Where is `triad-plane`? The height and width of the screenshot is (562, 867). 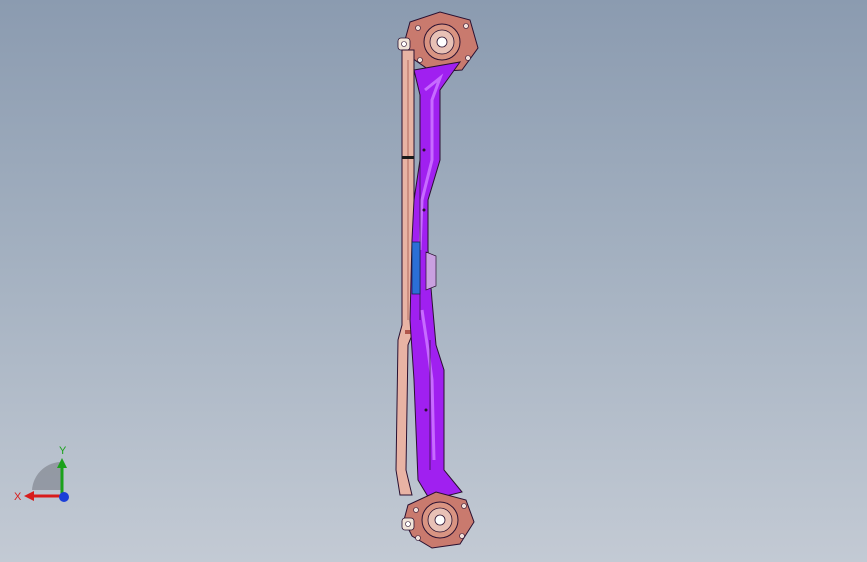
triad-plane is located at coordinates (47, 476).